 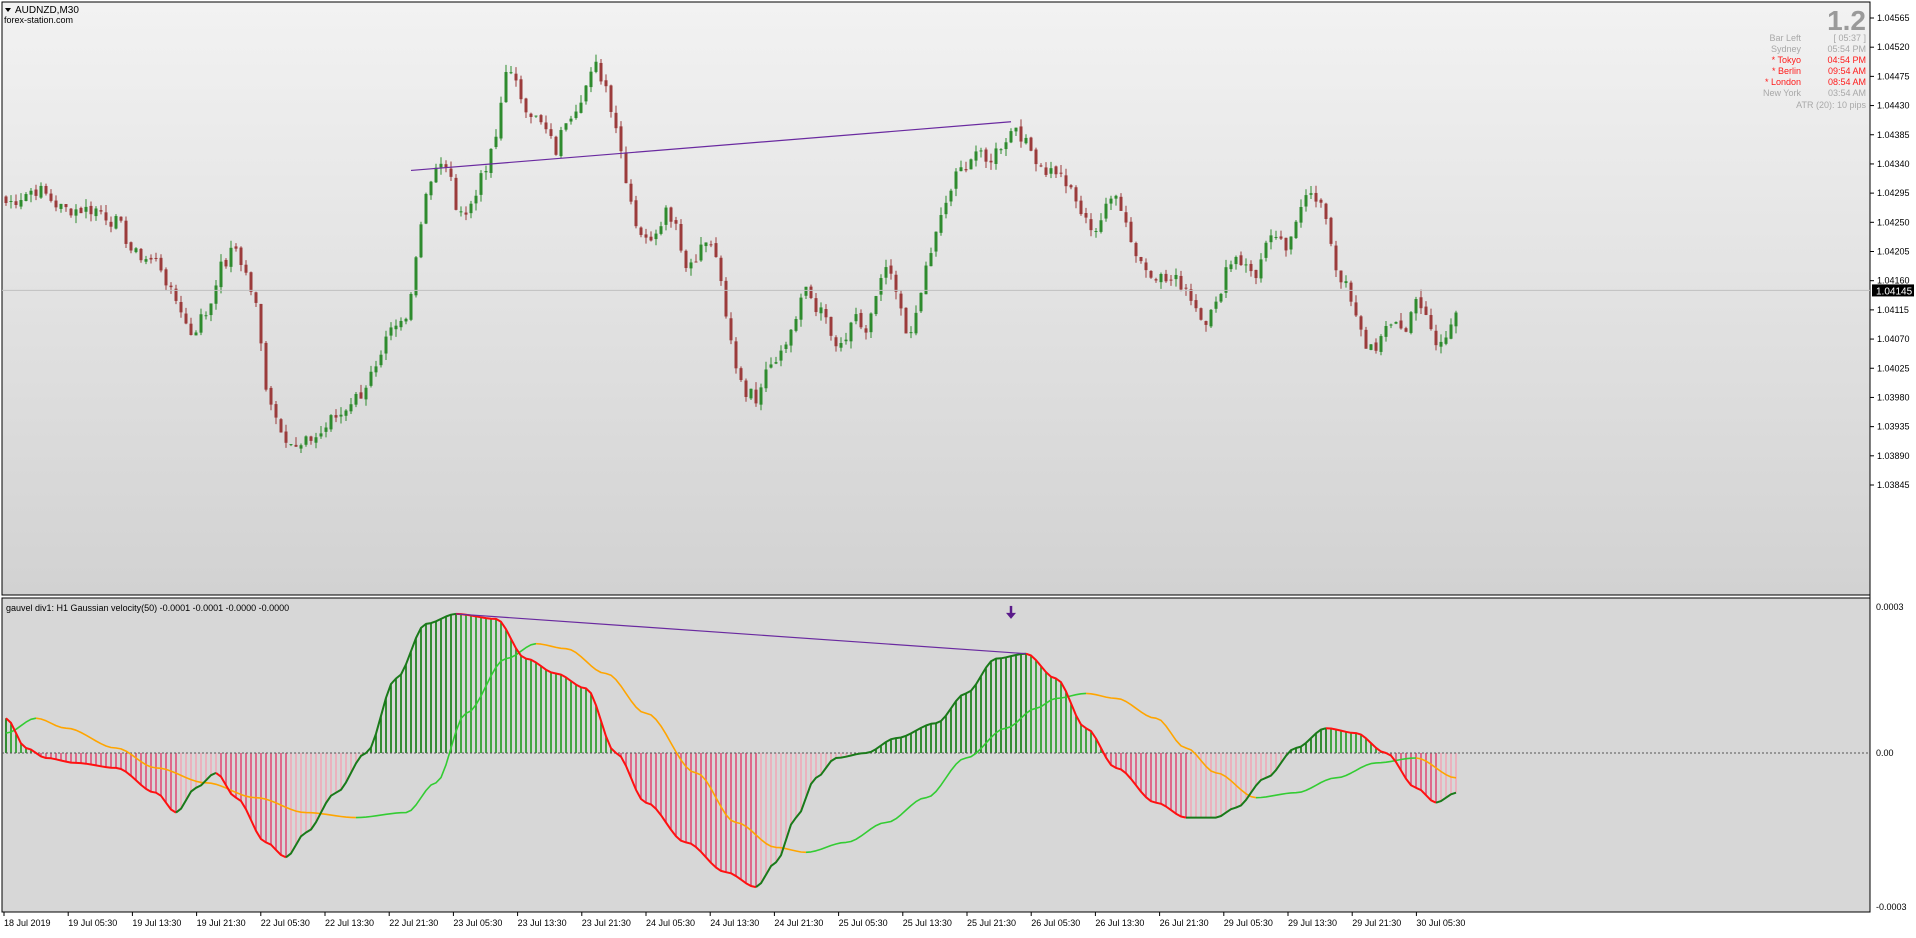 I want to click on time-tick-label: 24 Jul 21:30, so click(x=798, y=923).